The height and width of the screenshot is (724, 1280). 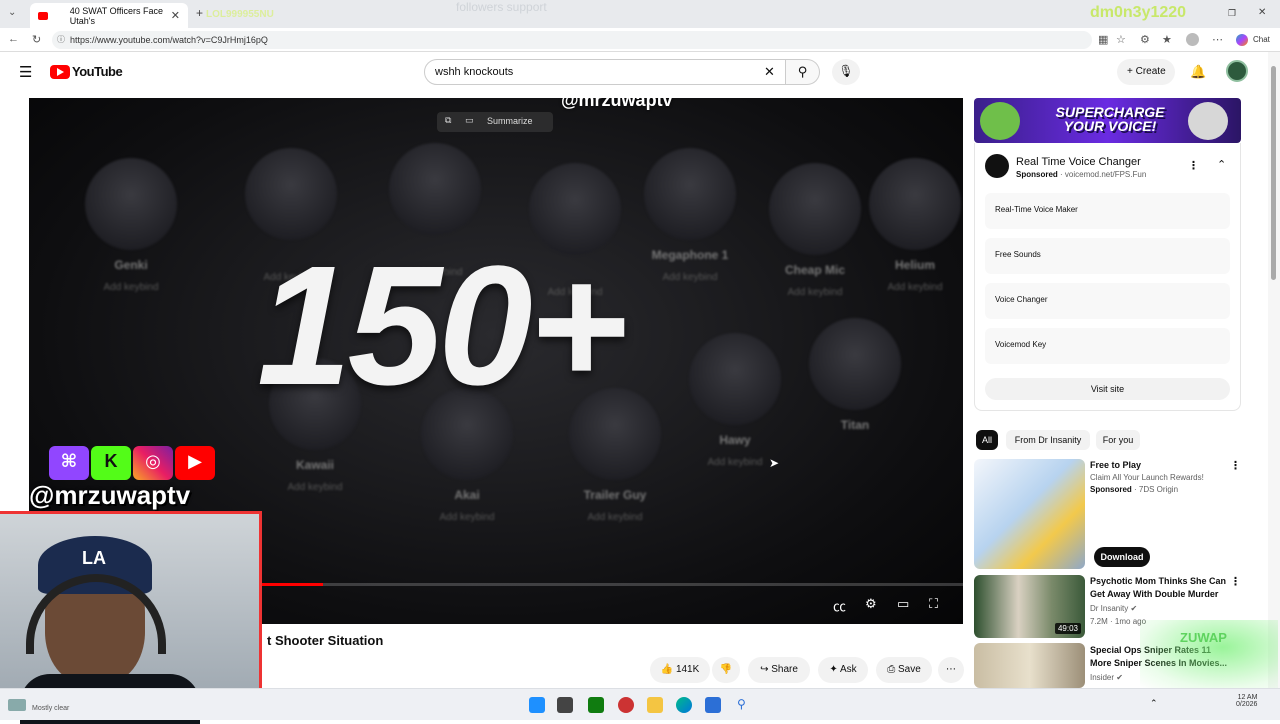 What do you see at coordinates (1221, 164) in the screenshot?
I see `collapse-chevron-icon: ⌃` at bounding box center [1221, 164].